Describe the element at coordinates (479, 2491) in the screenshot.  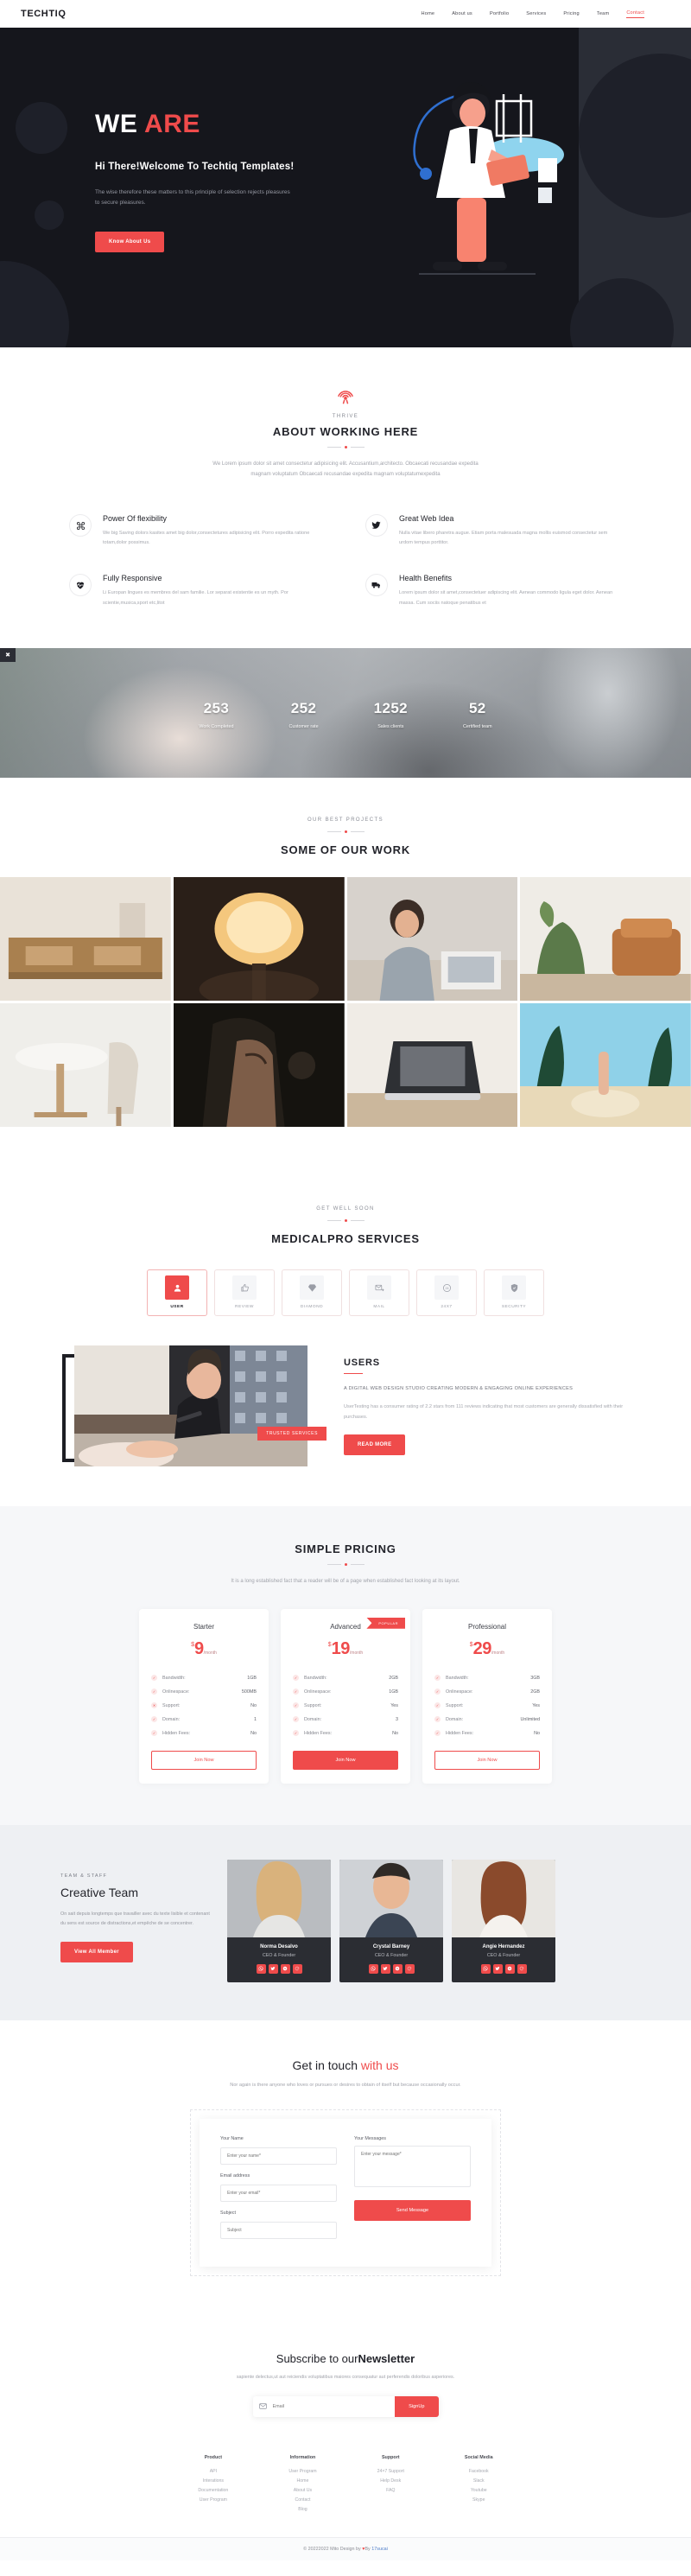
I see `footer-link: Youtube` at that location.